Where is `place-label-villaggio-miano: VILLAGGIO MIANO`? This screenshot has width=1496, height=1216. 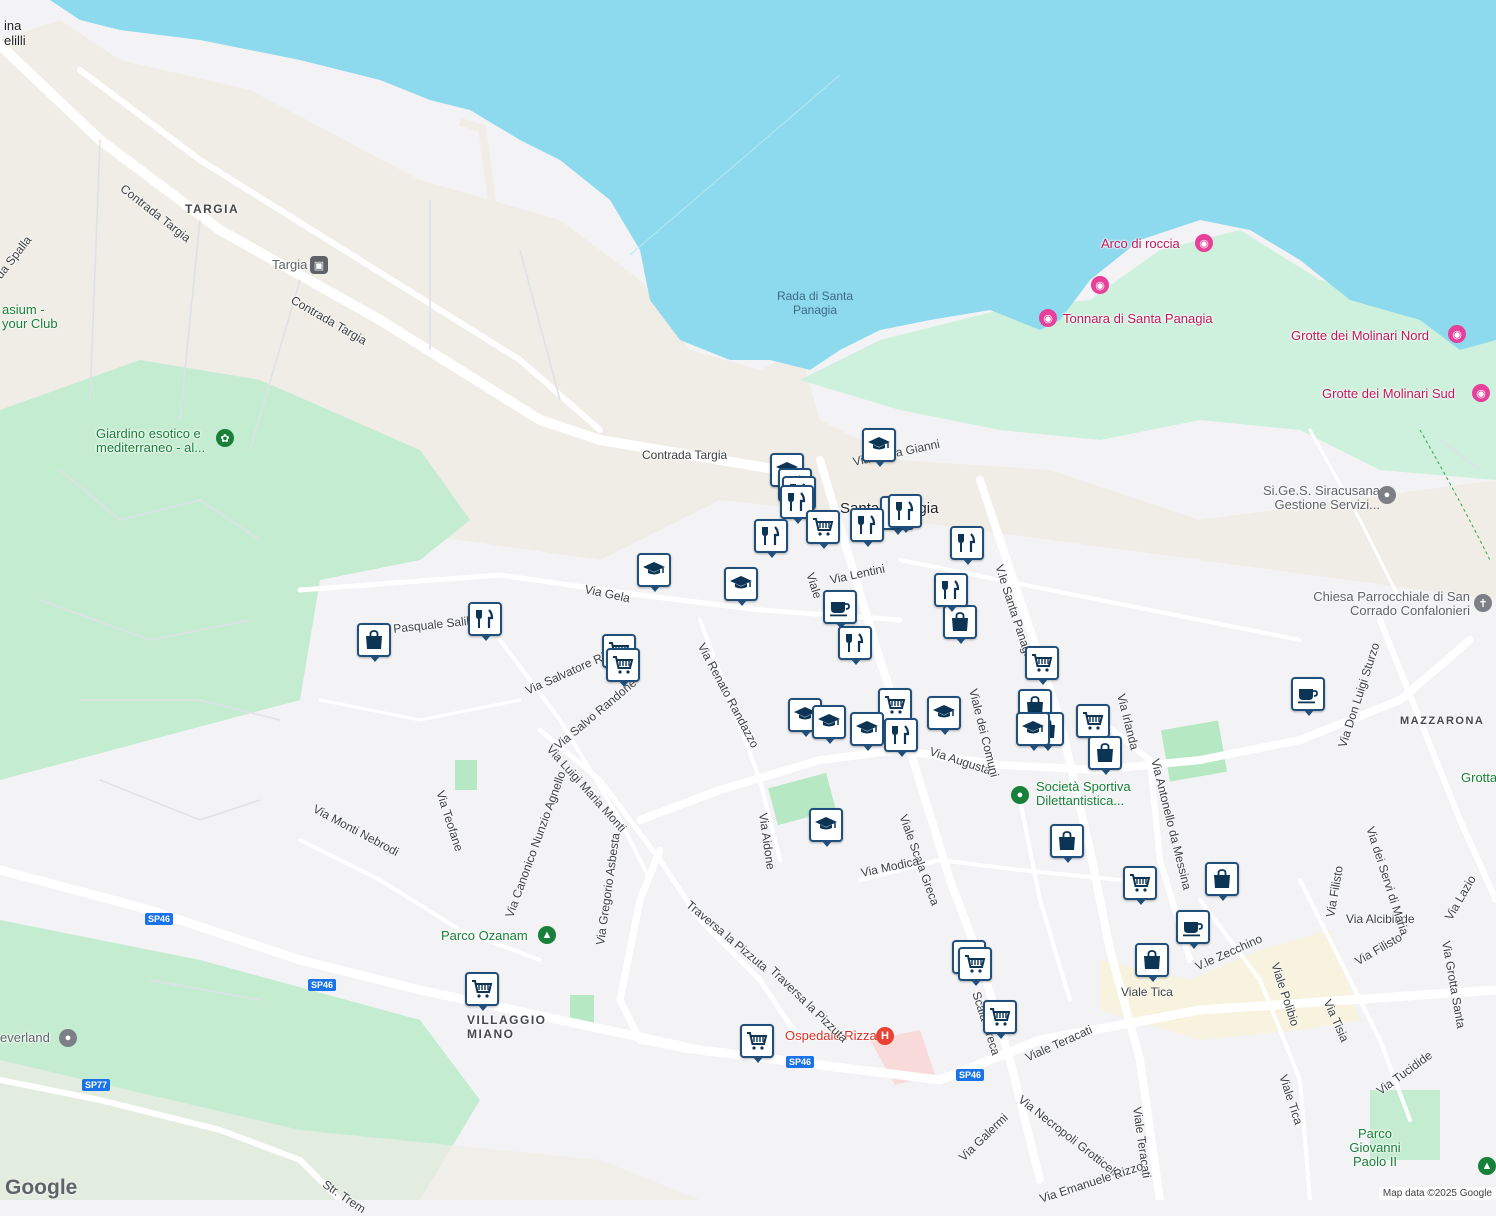 place-label-villaggio-miano: VILLAGGIO MIANO is located at coordinates (507, 1027).